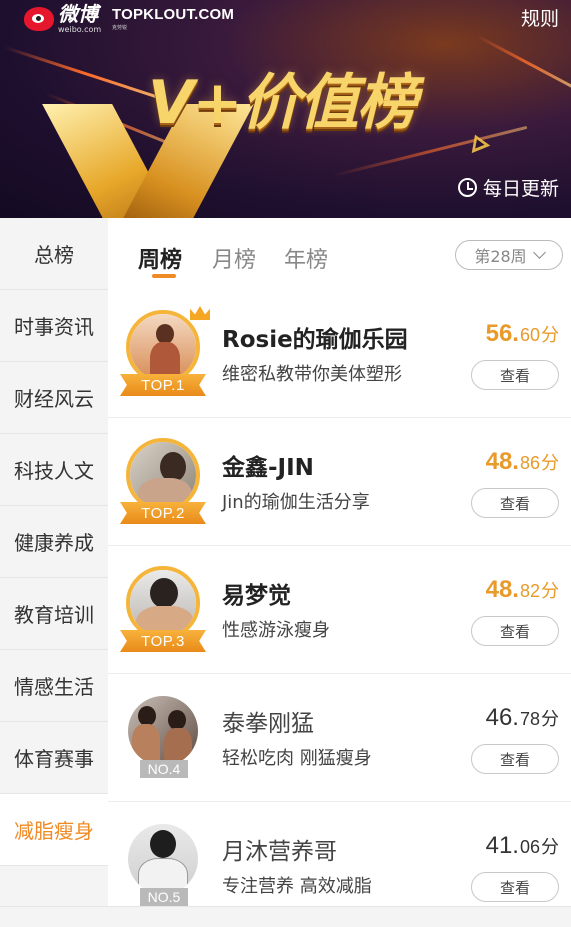 The image size is (571, 927). I want to click on account-description: 轻松吃肉 刚猛瘦身, so click(297, 758).